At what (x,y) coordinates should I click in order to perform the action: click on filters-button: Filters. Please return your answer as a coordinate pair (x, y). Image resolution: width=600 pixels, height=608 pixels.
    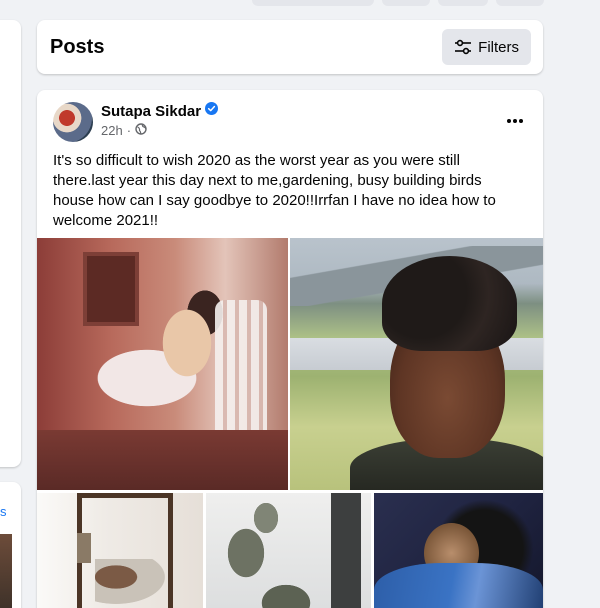
    Looking at the image, I should click on (486, 47).